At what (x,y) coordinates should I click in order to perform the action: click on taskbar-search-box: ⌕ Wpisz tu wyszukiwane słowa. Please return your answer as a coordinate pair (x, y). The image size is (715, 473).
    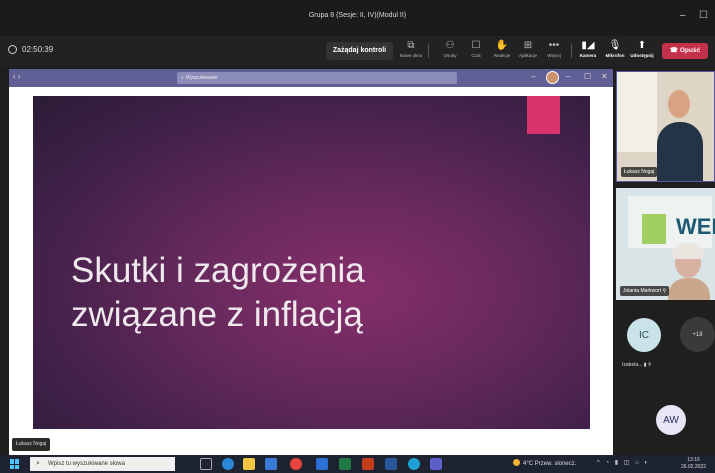
    Looking at the image, I should click on (102, 464).